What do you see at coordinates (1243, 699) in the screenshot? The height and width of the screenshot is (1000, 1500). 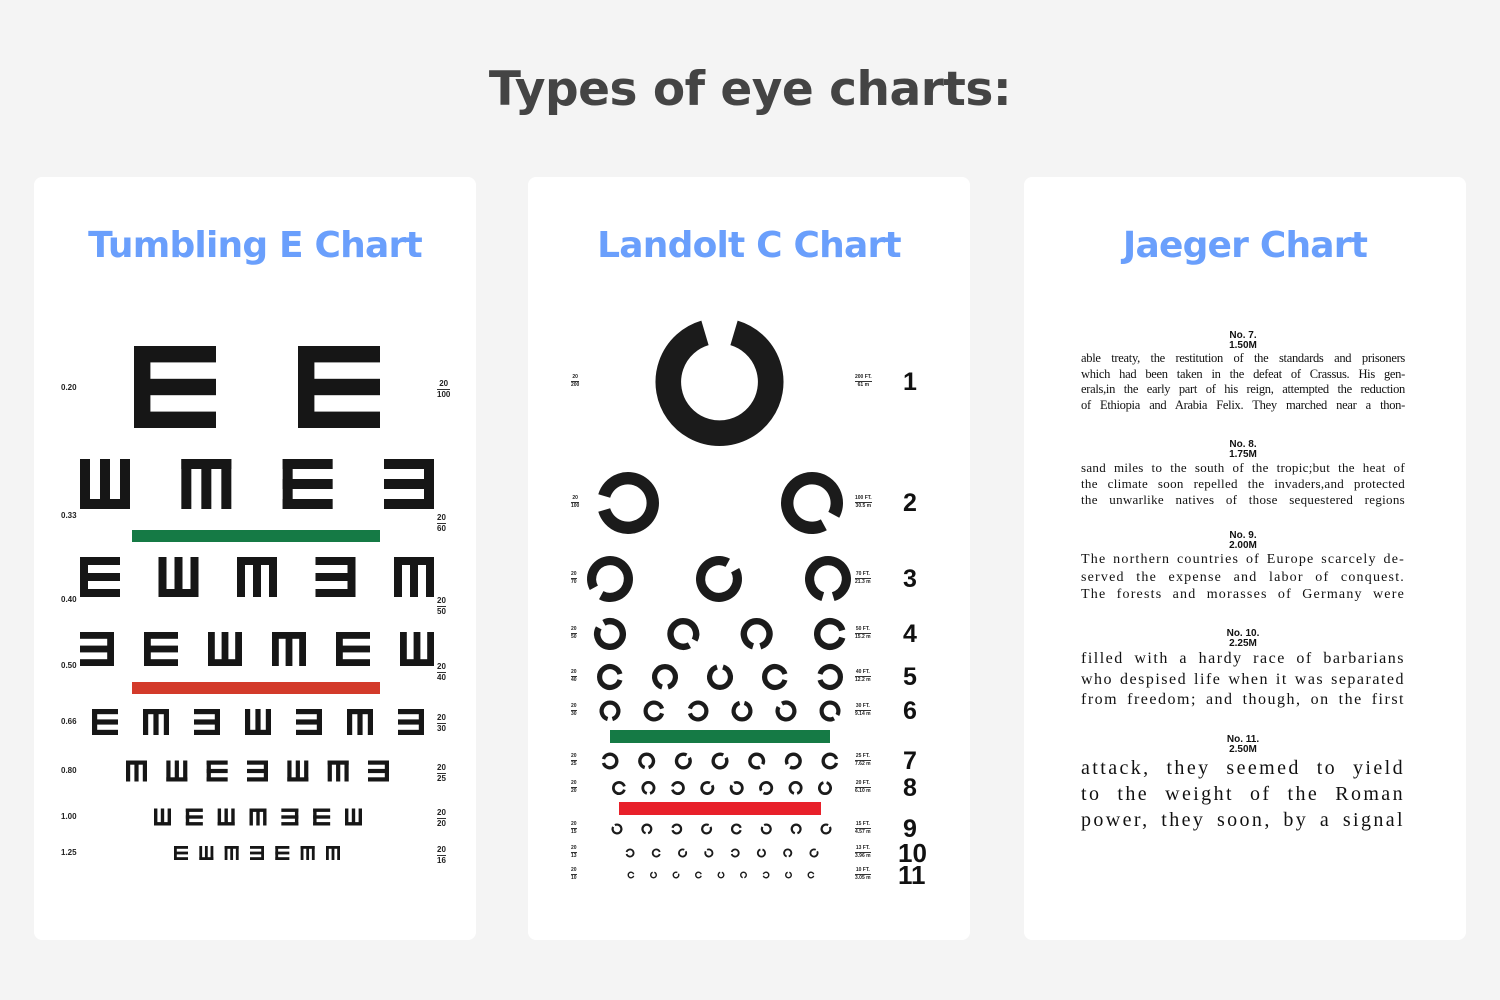 I see `jaeger-text-line: from freedom; and though, on the first` at bounding box center [1243, 699].